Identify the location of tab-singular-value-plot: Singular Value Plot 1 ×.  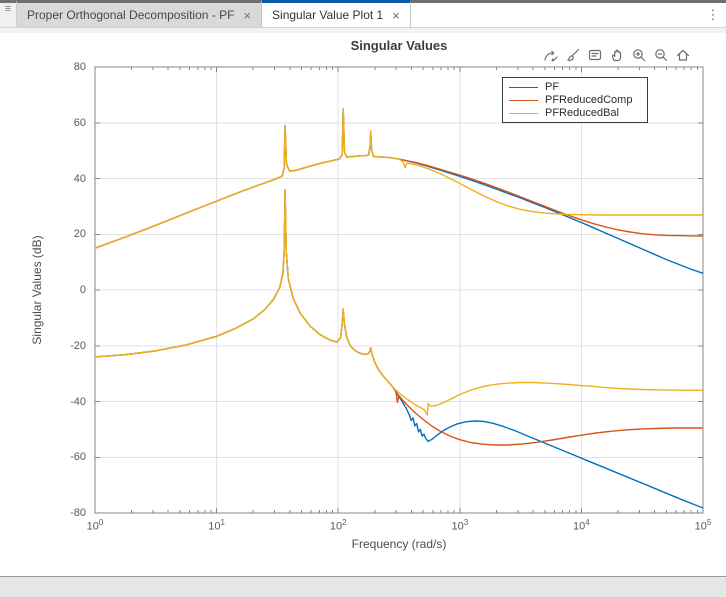
(336, 13).